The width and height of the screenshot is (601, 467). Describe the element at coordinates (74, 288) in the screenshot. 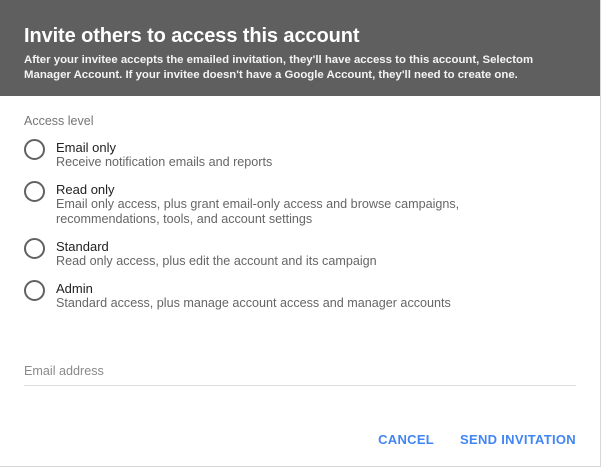

I see `access-option-title: Admin` at that location.